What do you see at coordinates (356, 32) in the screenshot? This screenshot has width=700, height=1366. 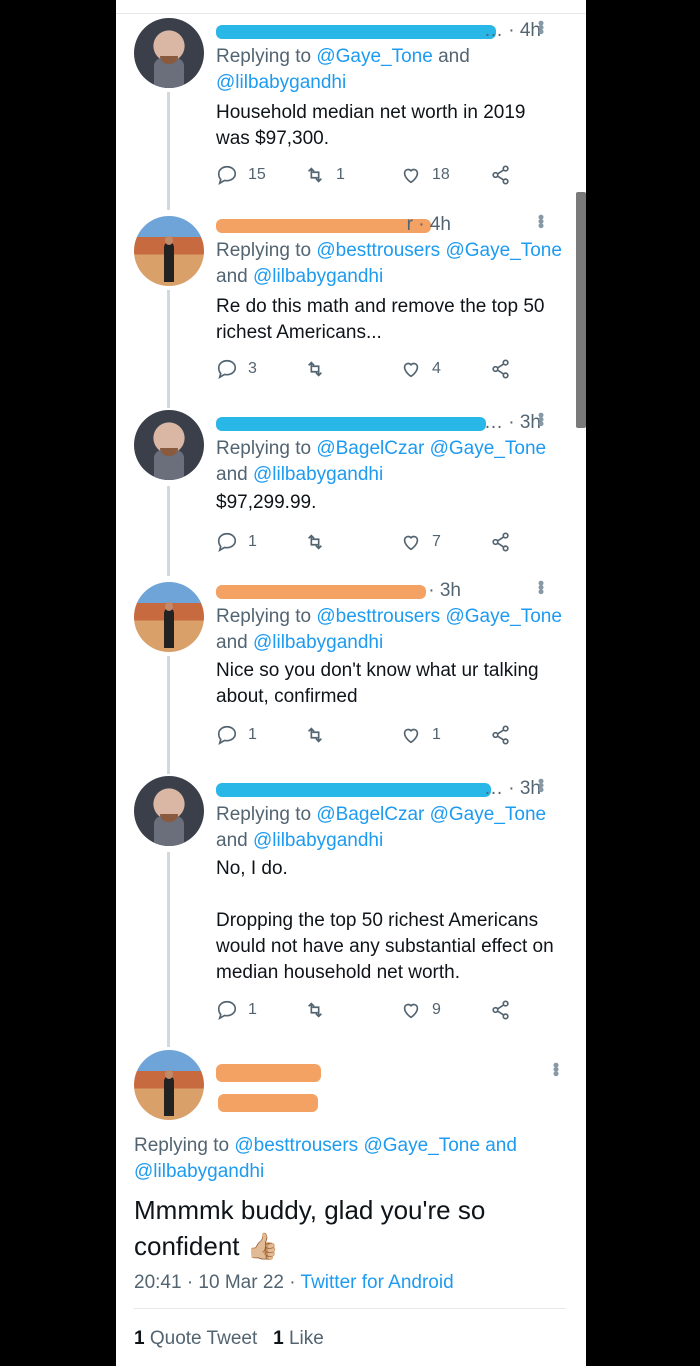 I see `redacted-username` at bounding box center [356, 32].